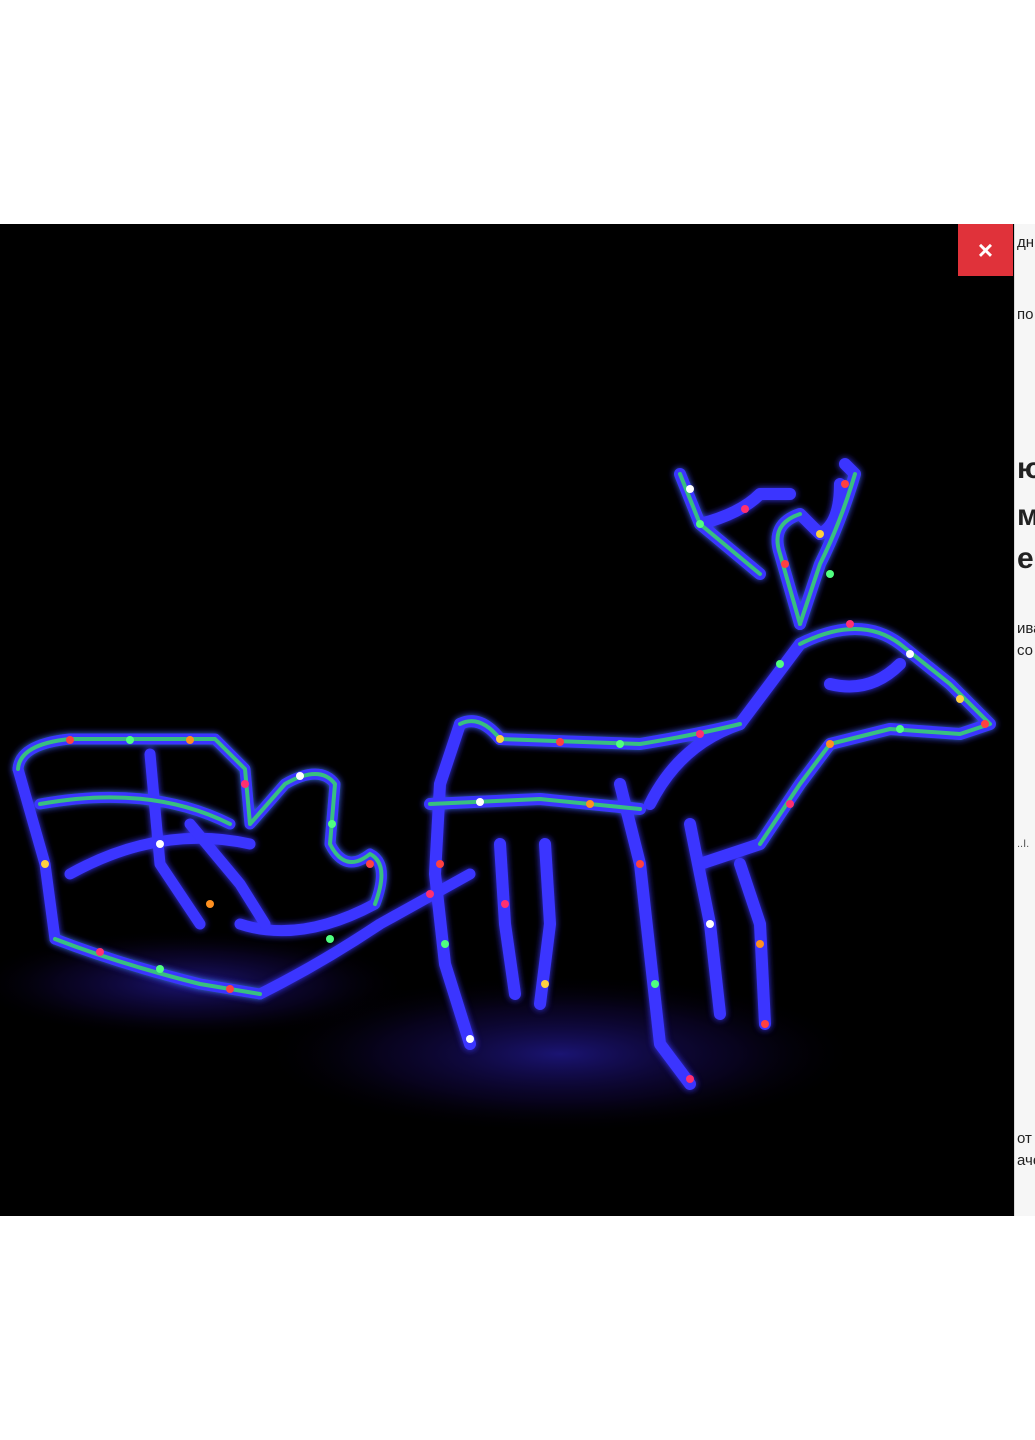  What do you see at coordinates (1026, 1138) in the screenshot?
I see `underlay-text: от р` at bounding box center [1026, 1138].